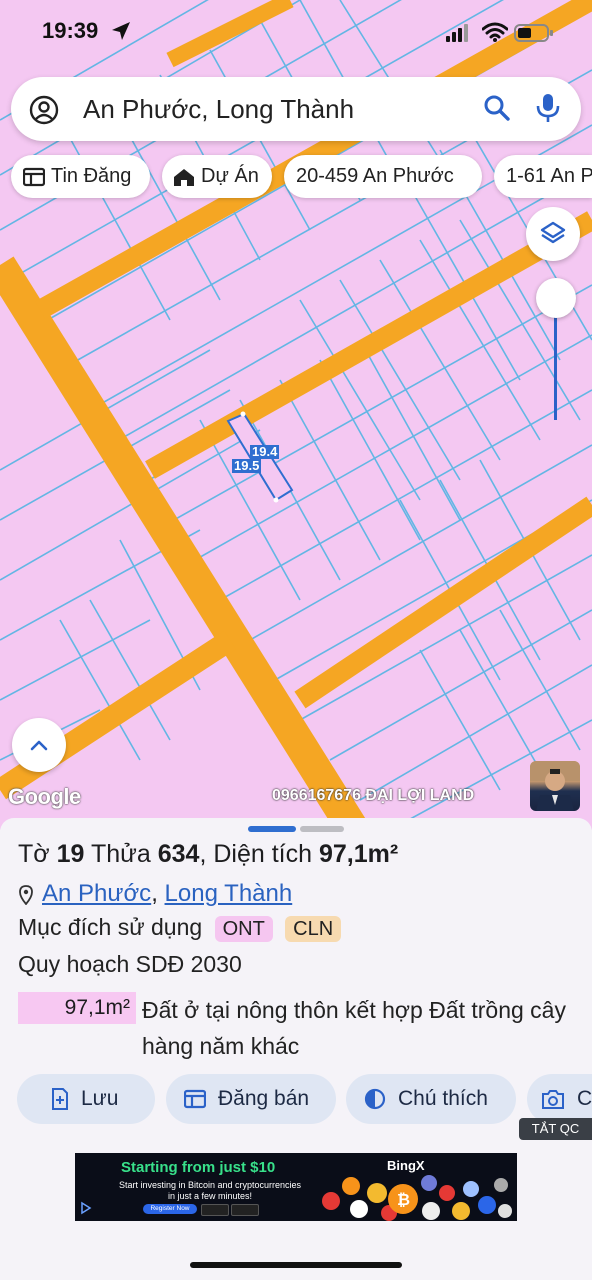 The height and width of the screenshot is (1280, 592). I want to click on contrast-icon, so click(375, 1099).